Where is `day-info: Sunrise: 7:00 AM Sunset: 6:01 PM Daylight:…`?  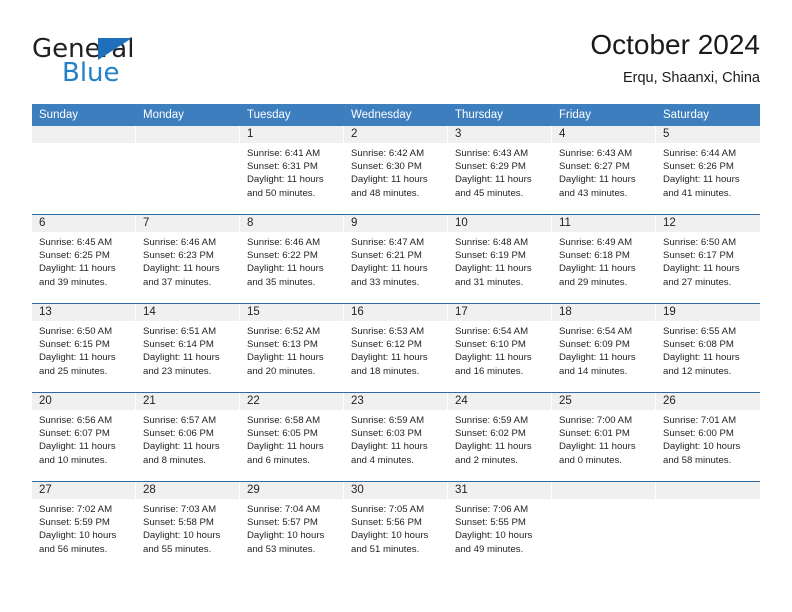 day-info: Sunrise: 7:00 AM Sunset: 6:01 PM Daylight:… is located at coordinates (604, 438).